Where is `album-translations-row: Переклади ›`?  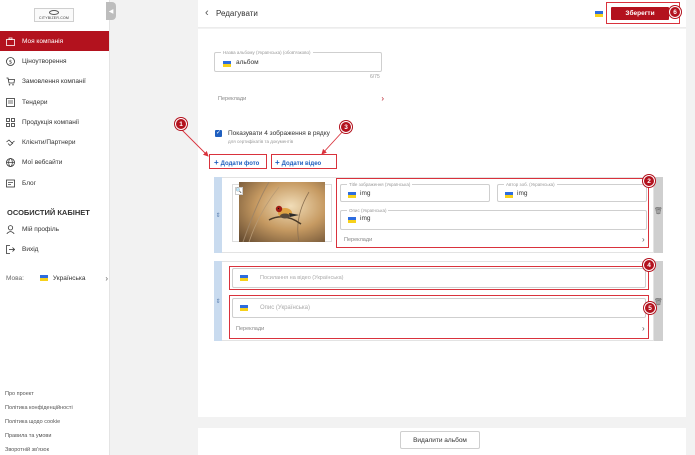 album-translations-row: Переклади › is located at coordinates (302, 98).